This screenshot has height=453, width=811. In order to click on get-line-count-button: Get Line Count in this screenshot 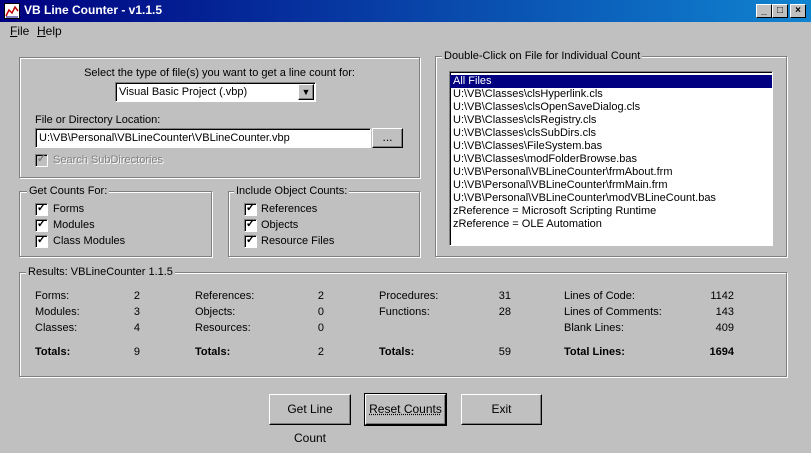, I will do `click(310, 409)`.